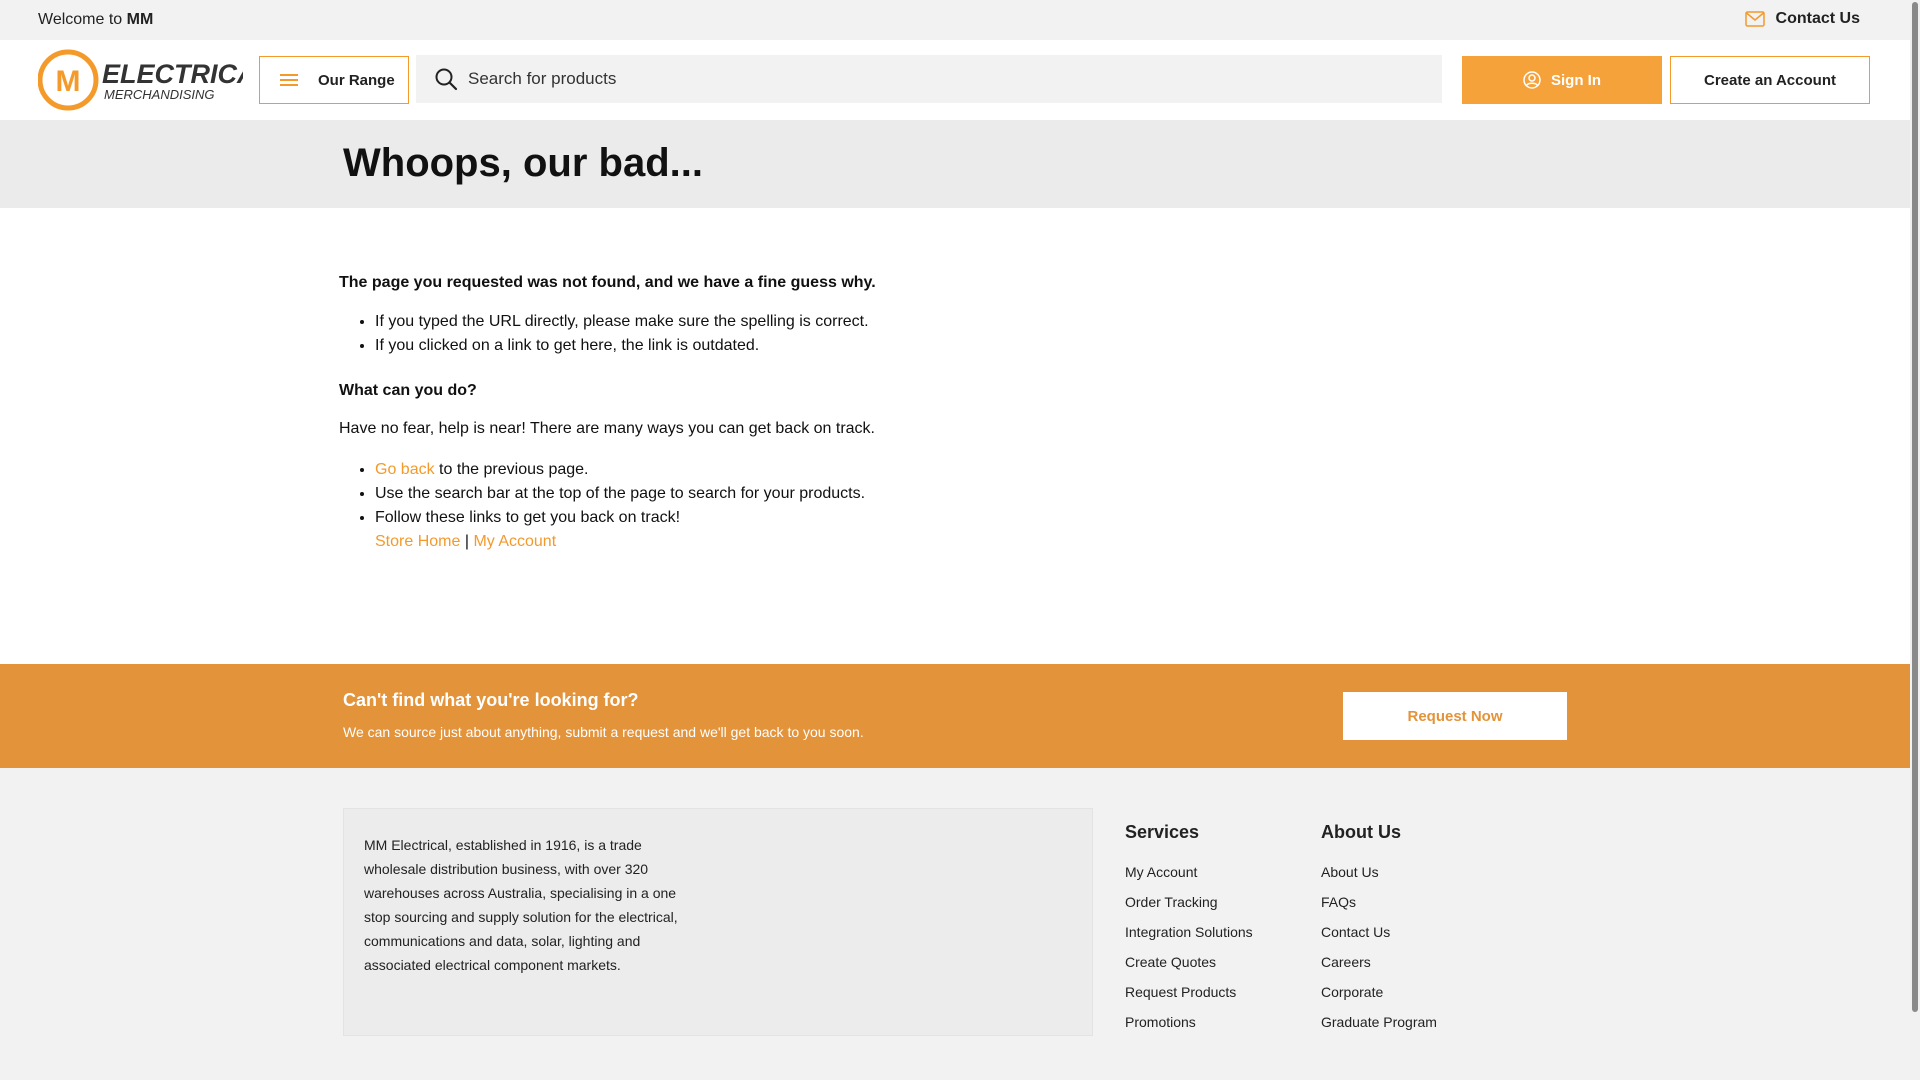  I want to click on logo-text-sub: MERCHANDISING, so click(159, 94).